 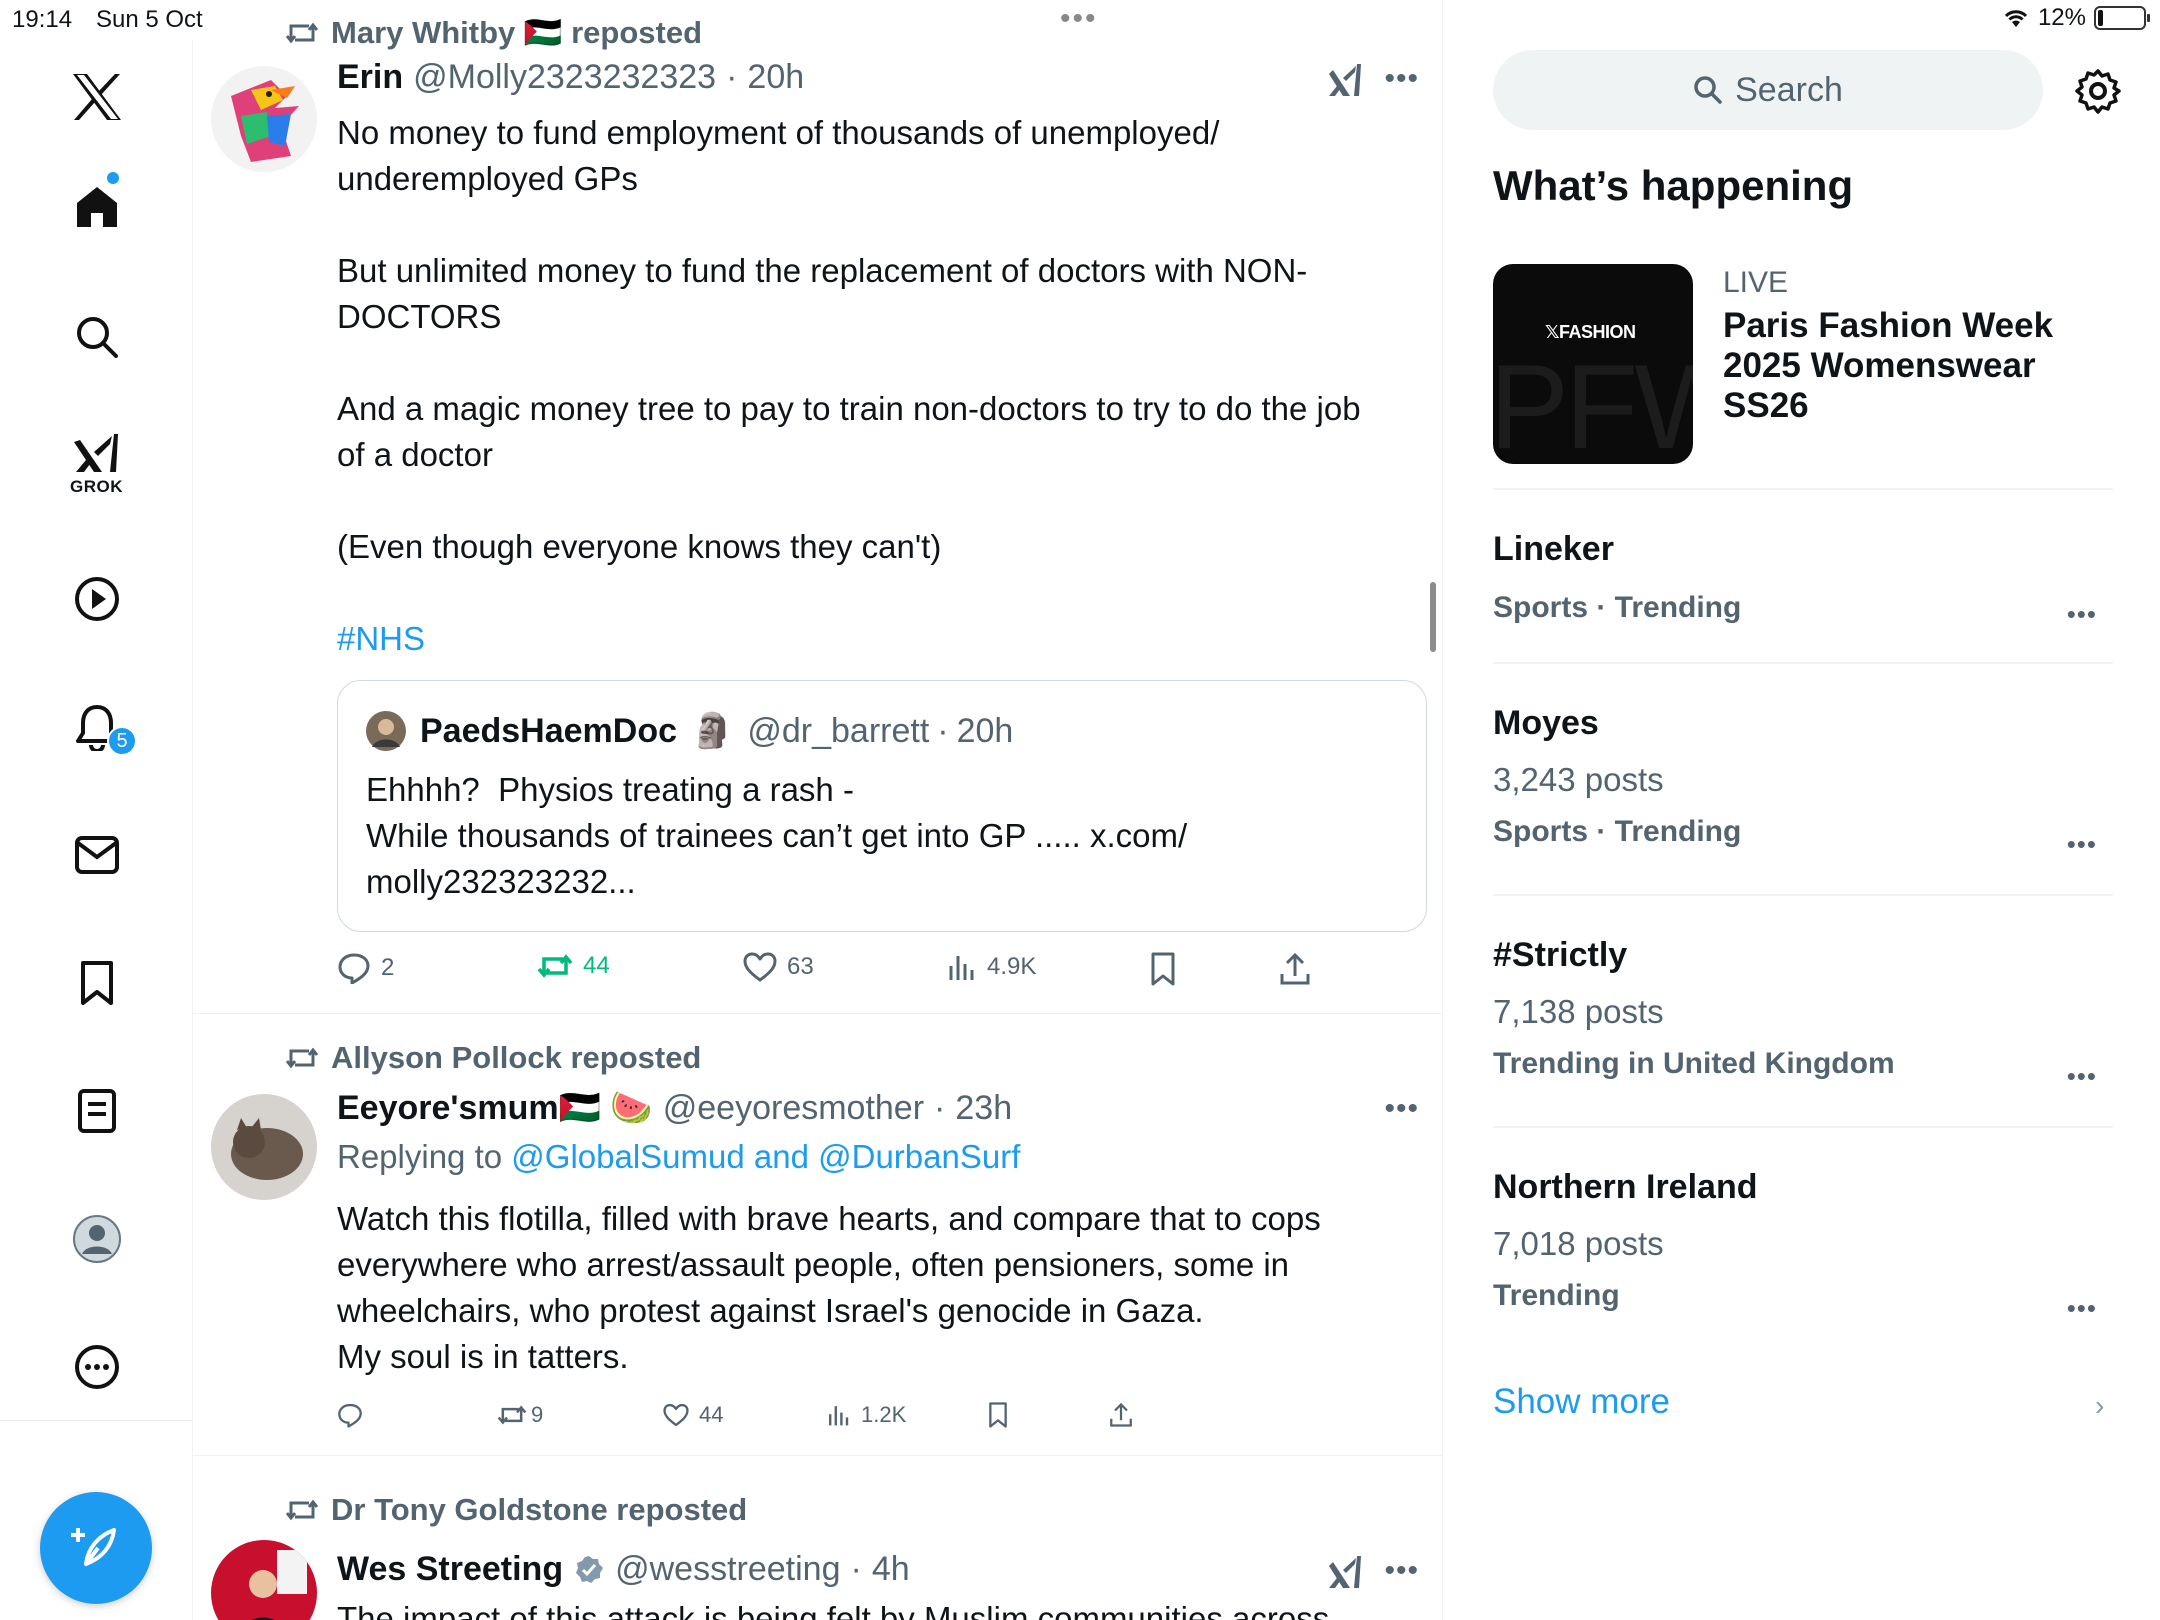 What do you see at coordinates (1560, 955) in the screenshot?
I see `trend-name: #Strictly` at bounding box center [1560, 955].